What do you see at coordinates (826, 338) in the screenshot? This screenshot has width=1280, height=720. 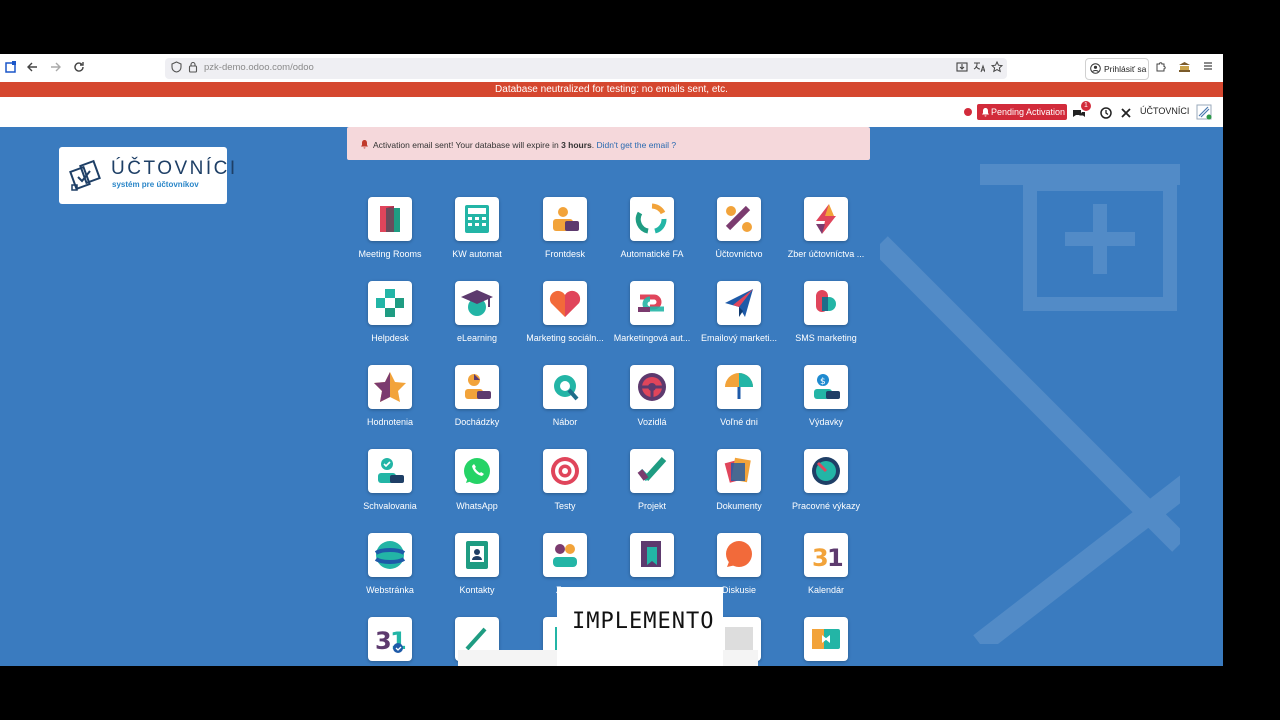 I see `app-label: SMS marketing` at bounding box center [826, 338].